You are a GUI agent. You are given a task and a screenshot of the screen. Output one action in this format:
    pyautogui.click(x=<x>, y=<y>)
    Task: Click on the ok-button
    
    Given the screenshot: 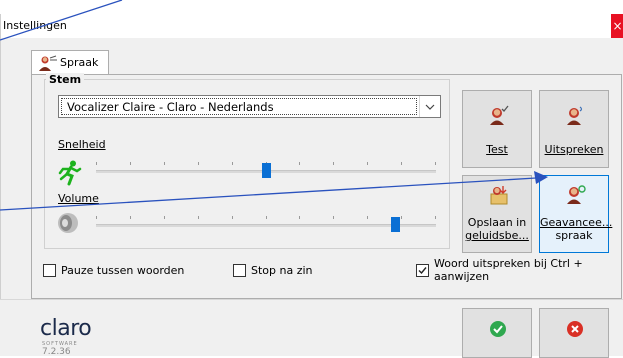 What is the action you would take?
    pyautogui.click(x=497, y=333)
    